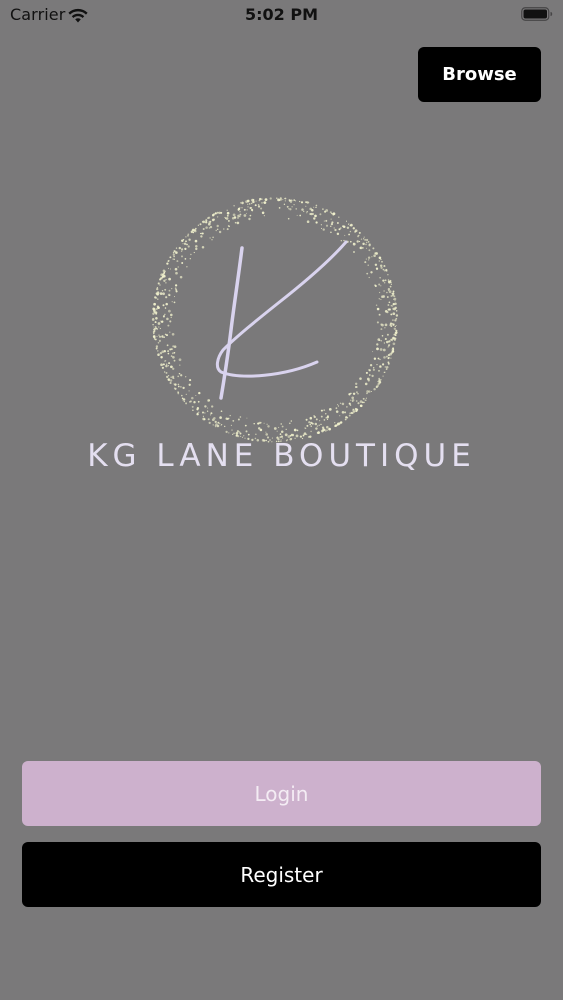 This screenshot has height=1000, width=563. I want to click on monogram-logo-icon, so click(275, 320).